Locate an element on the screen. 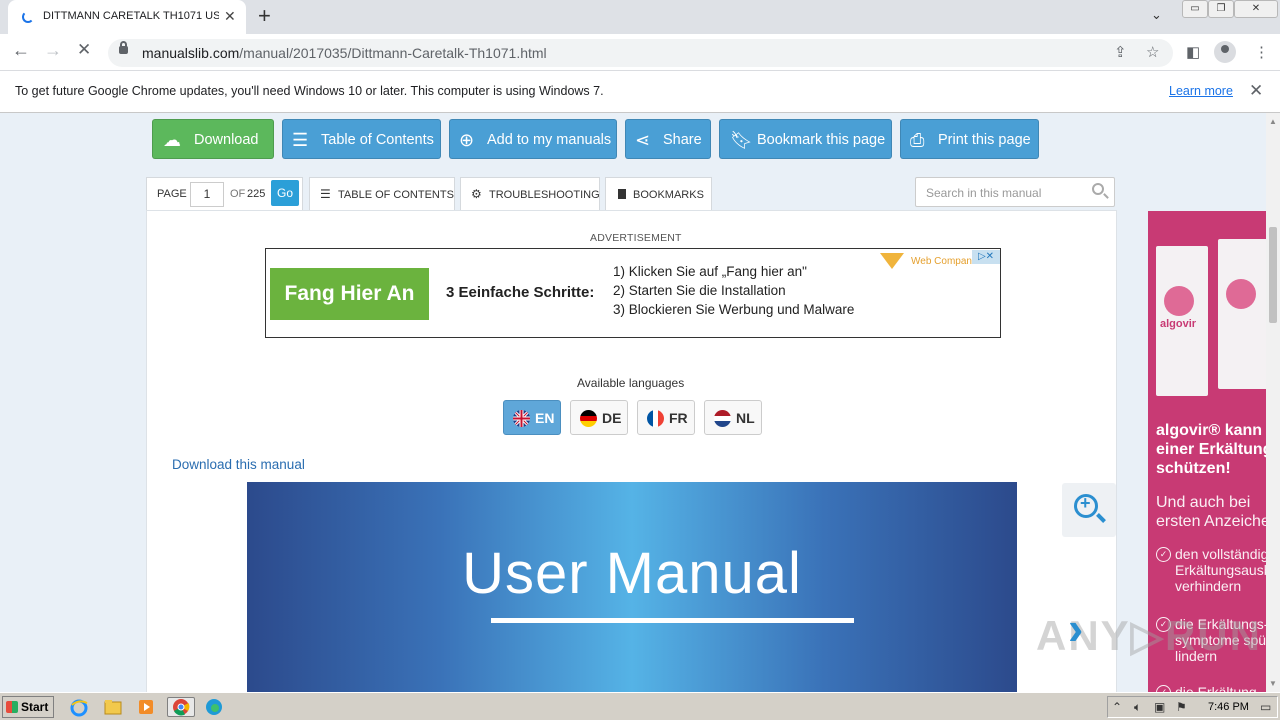 This screenshot has width=1280, height=720. chrome-taskbar-icon is located at coordinates (181, 707).